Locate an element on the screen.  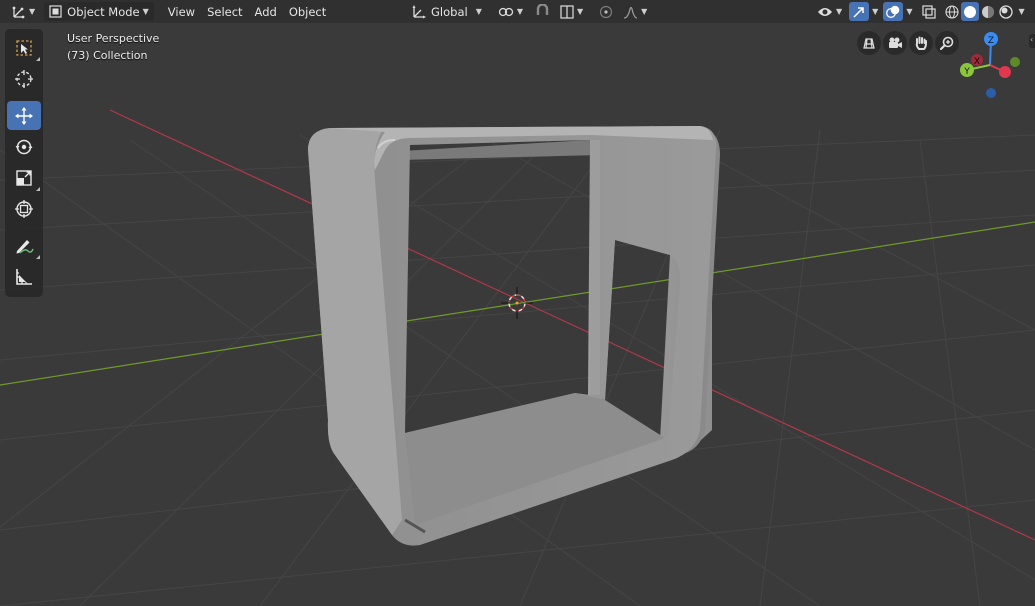
rotate-icon is located at coordinates (24, 147).